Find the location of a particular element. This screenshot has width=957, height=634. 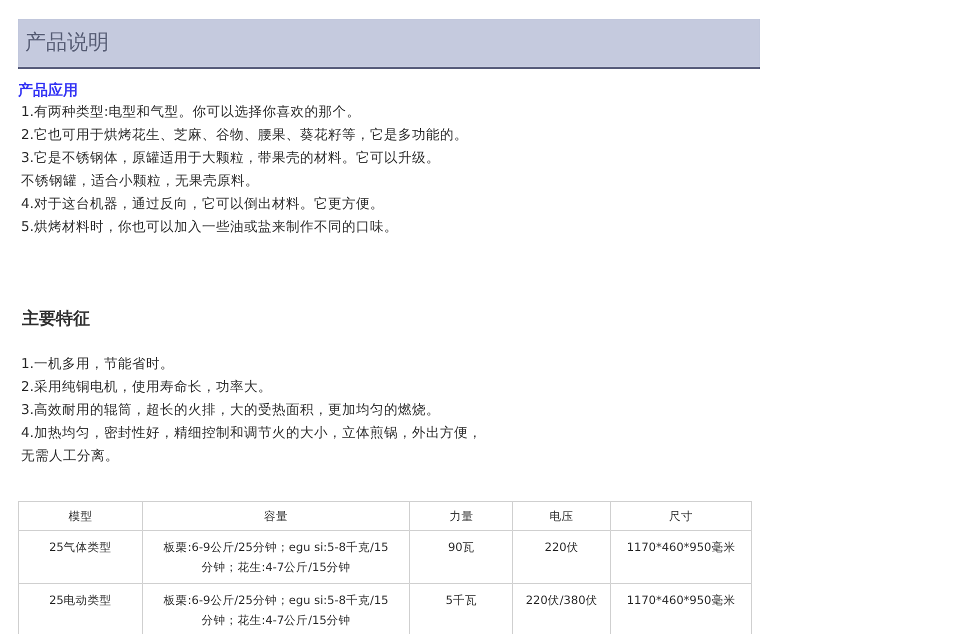

text-line: 2.它也可用于烘烤花生、芝麻、谷物、腰果、葵花籽等，它是多功能的。 is located at coordinates (244, 135).